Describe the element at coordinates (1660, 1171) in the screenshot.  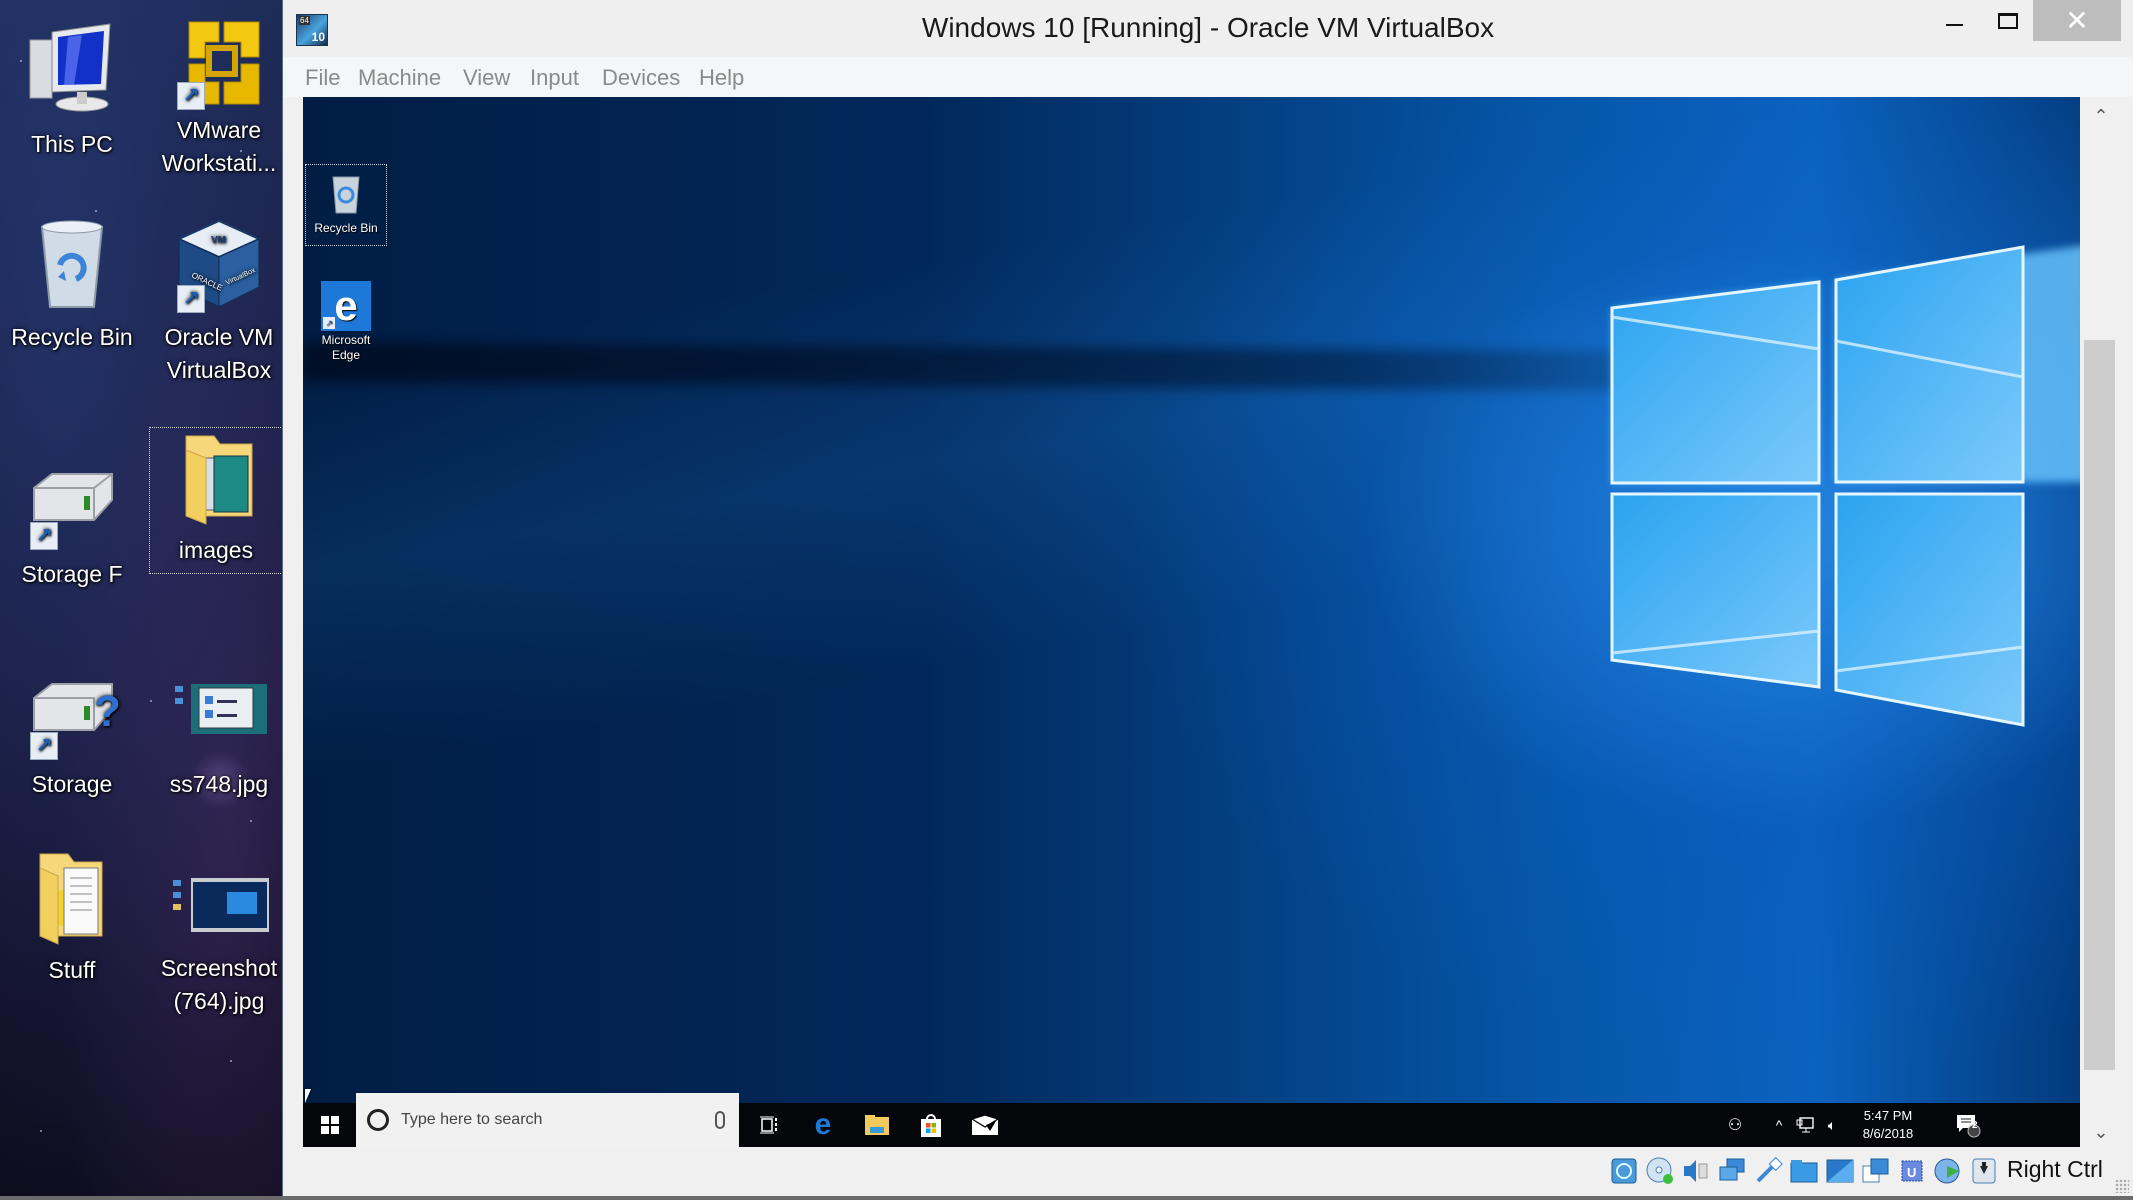
I see `optical-drive-icon` at that location.